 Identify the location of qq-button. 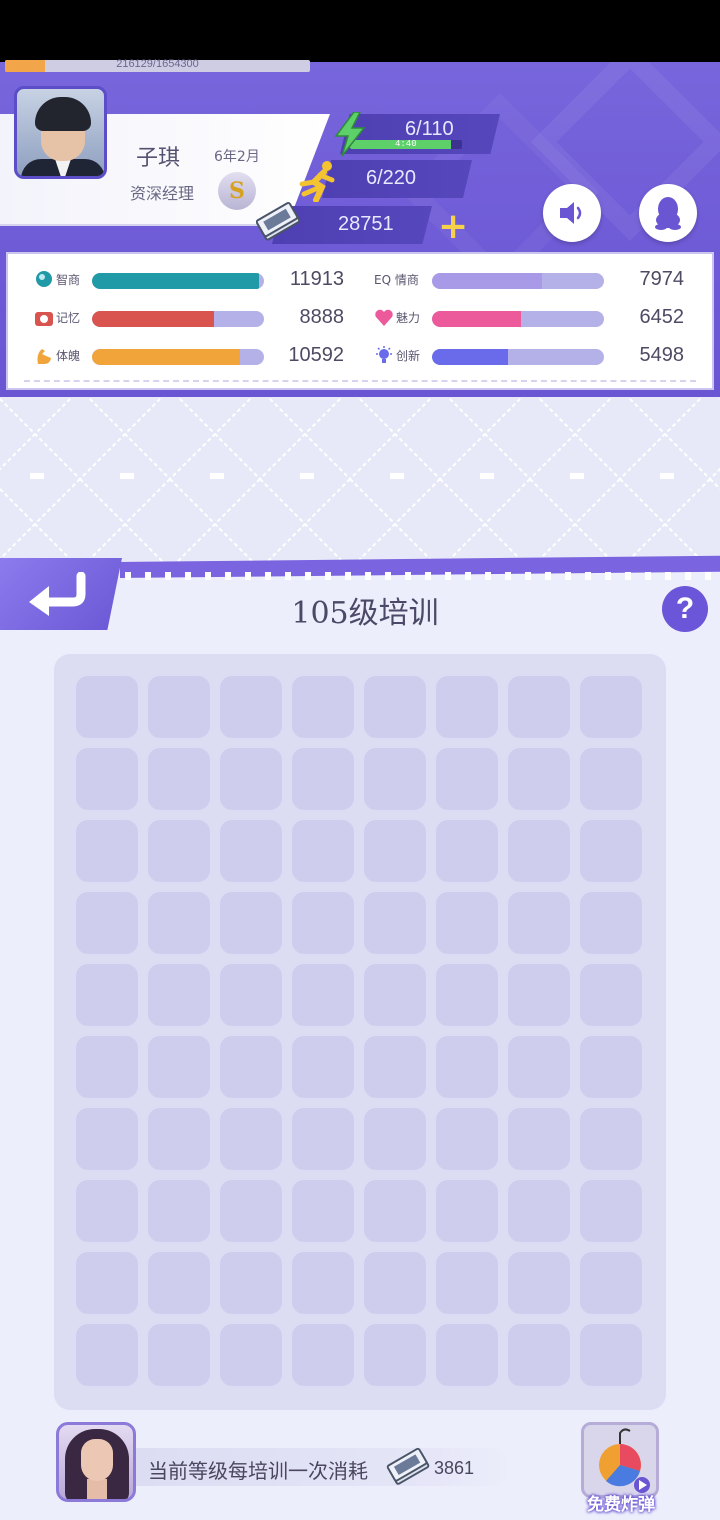
(668, 213).